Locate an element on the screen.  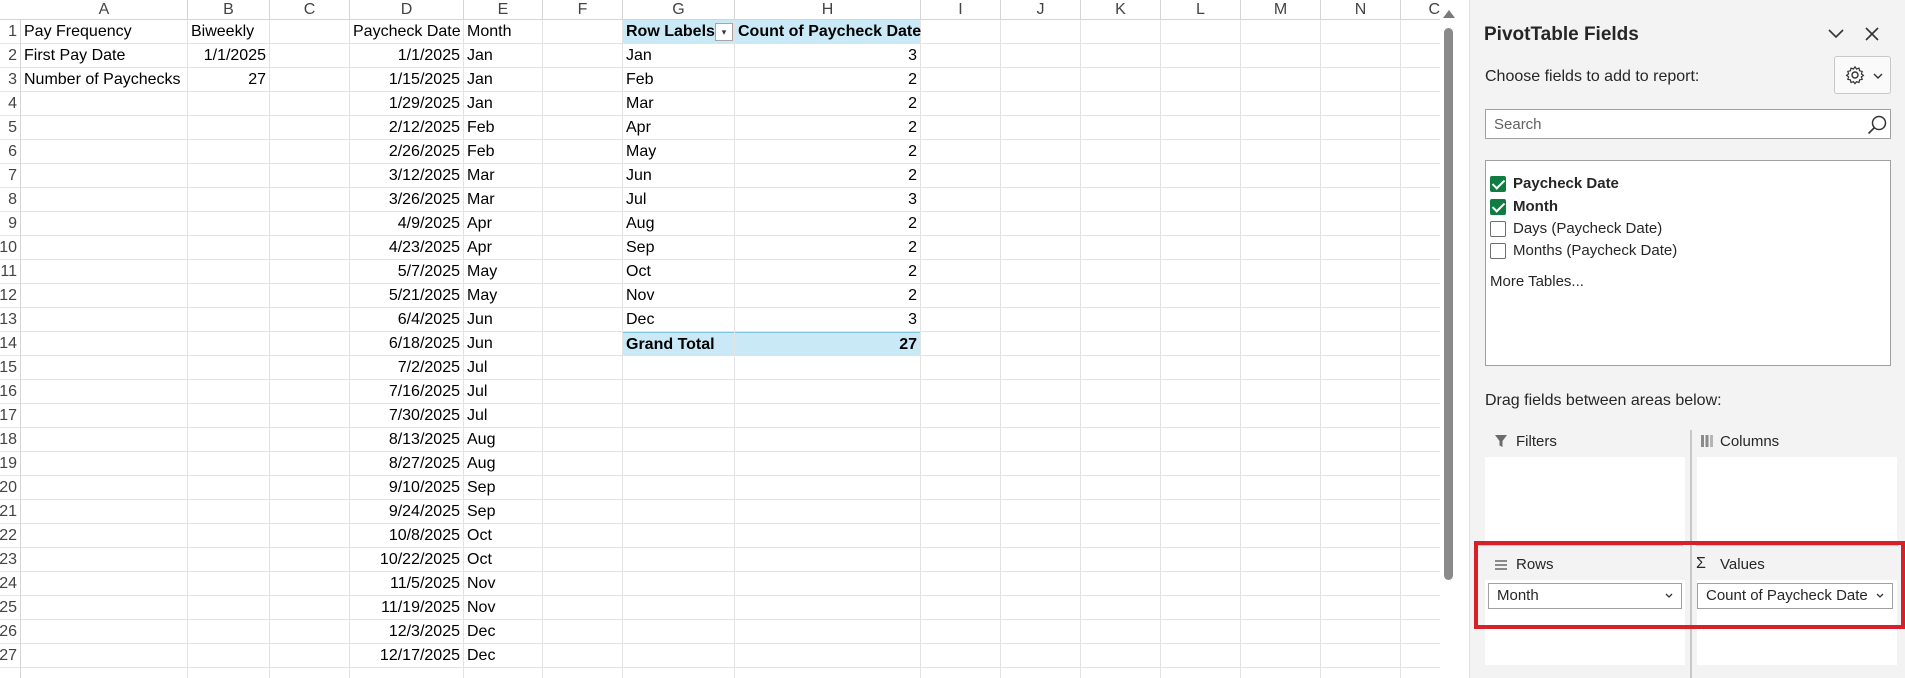
row-header: 5 is located at coordinates (10, 128).